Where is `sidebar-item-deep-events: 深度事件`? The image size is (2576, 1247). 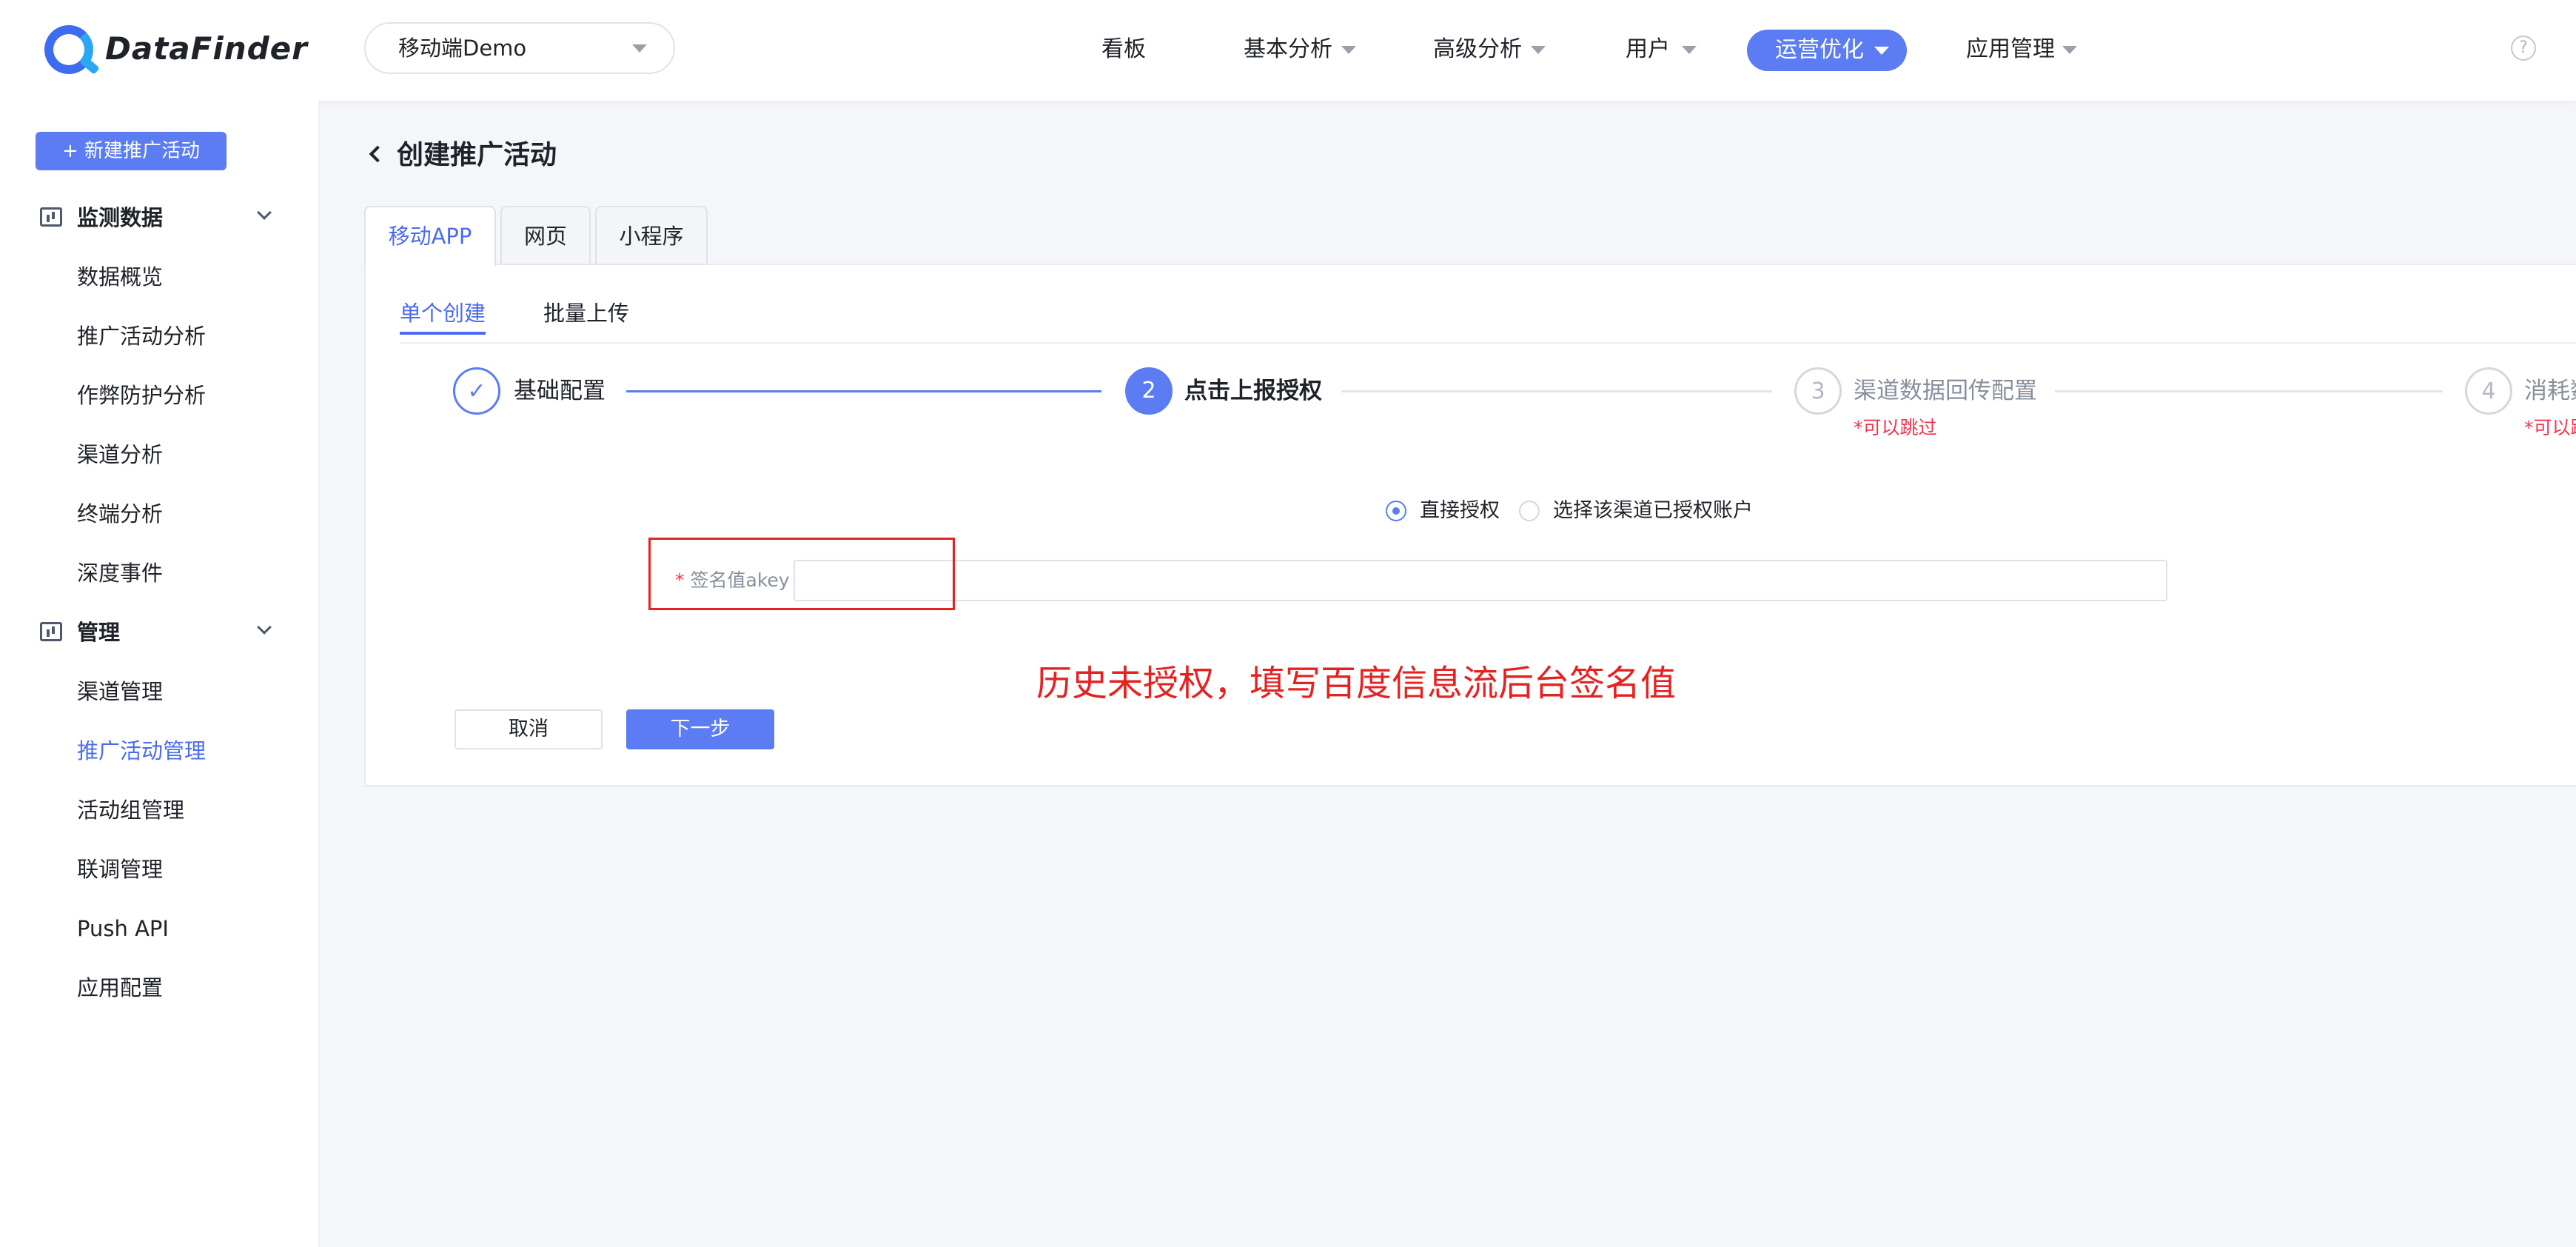 sidebar-item-deep-events: 深度事件 is located at coordinates (120, 573).